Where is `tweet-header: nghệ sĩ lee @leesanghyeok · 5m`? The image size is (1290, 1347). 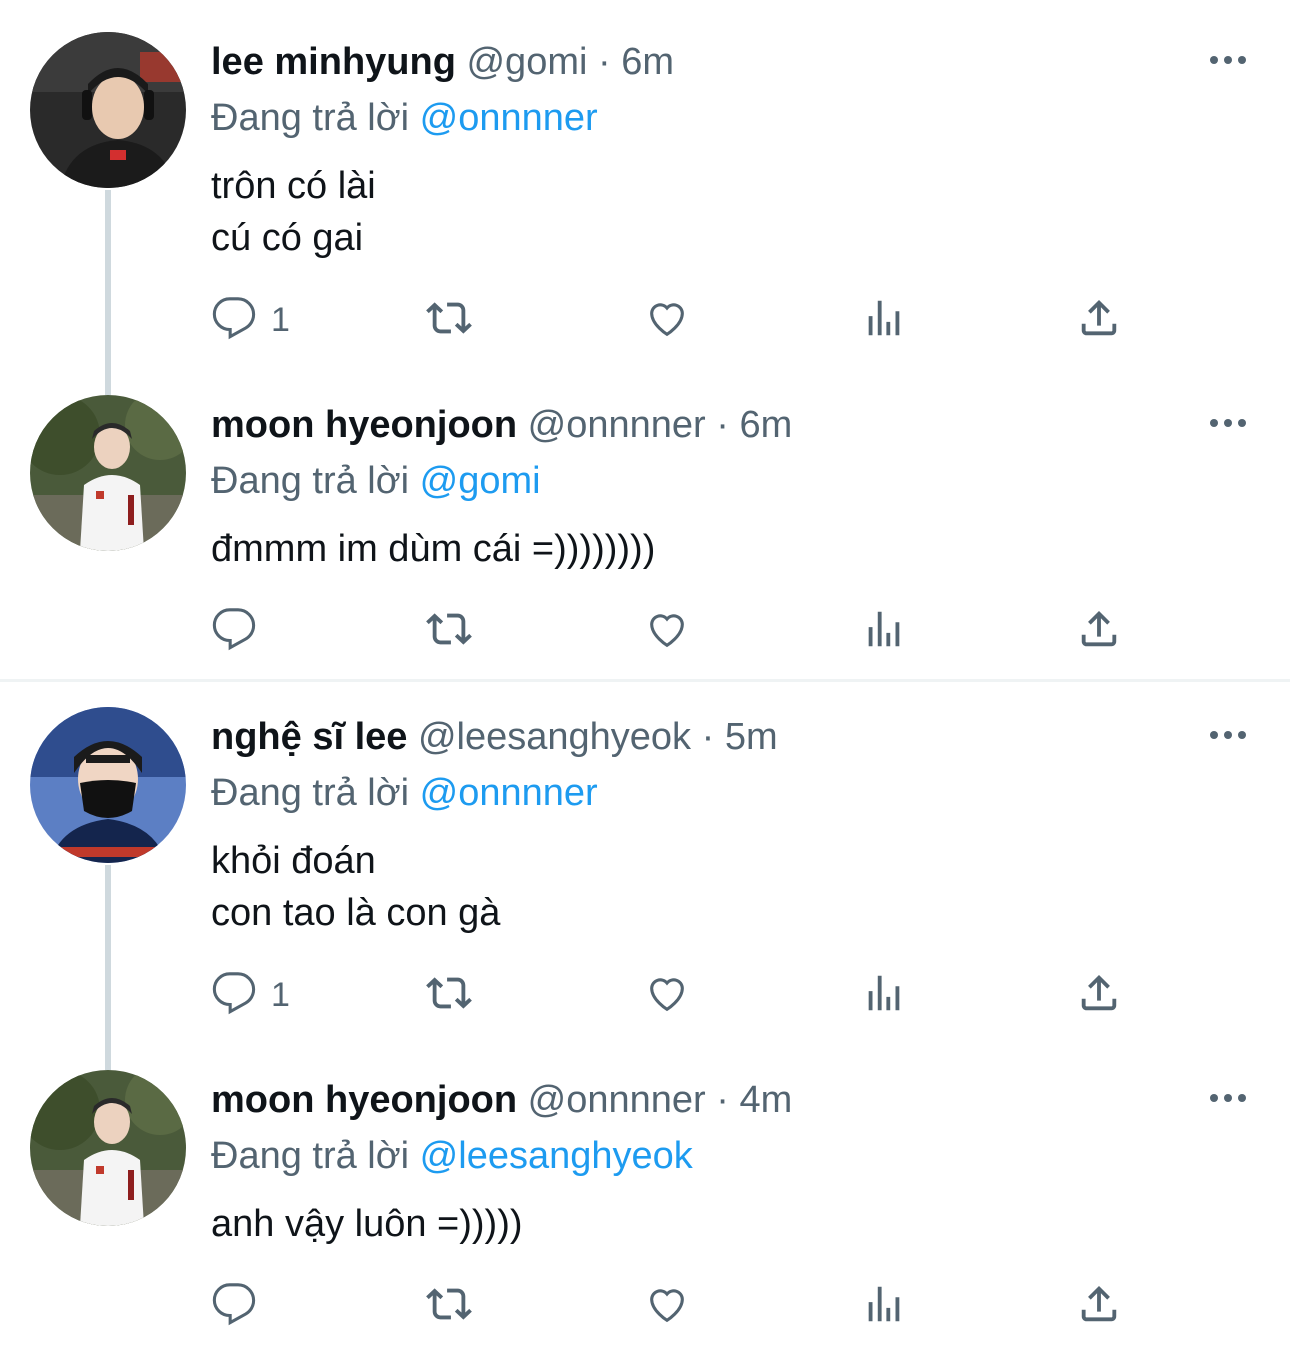
tweet-header: nghệ sĩ lee @leesanghyeok · 5m is located at coordinates (735, 737).